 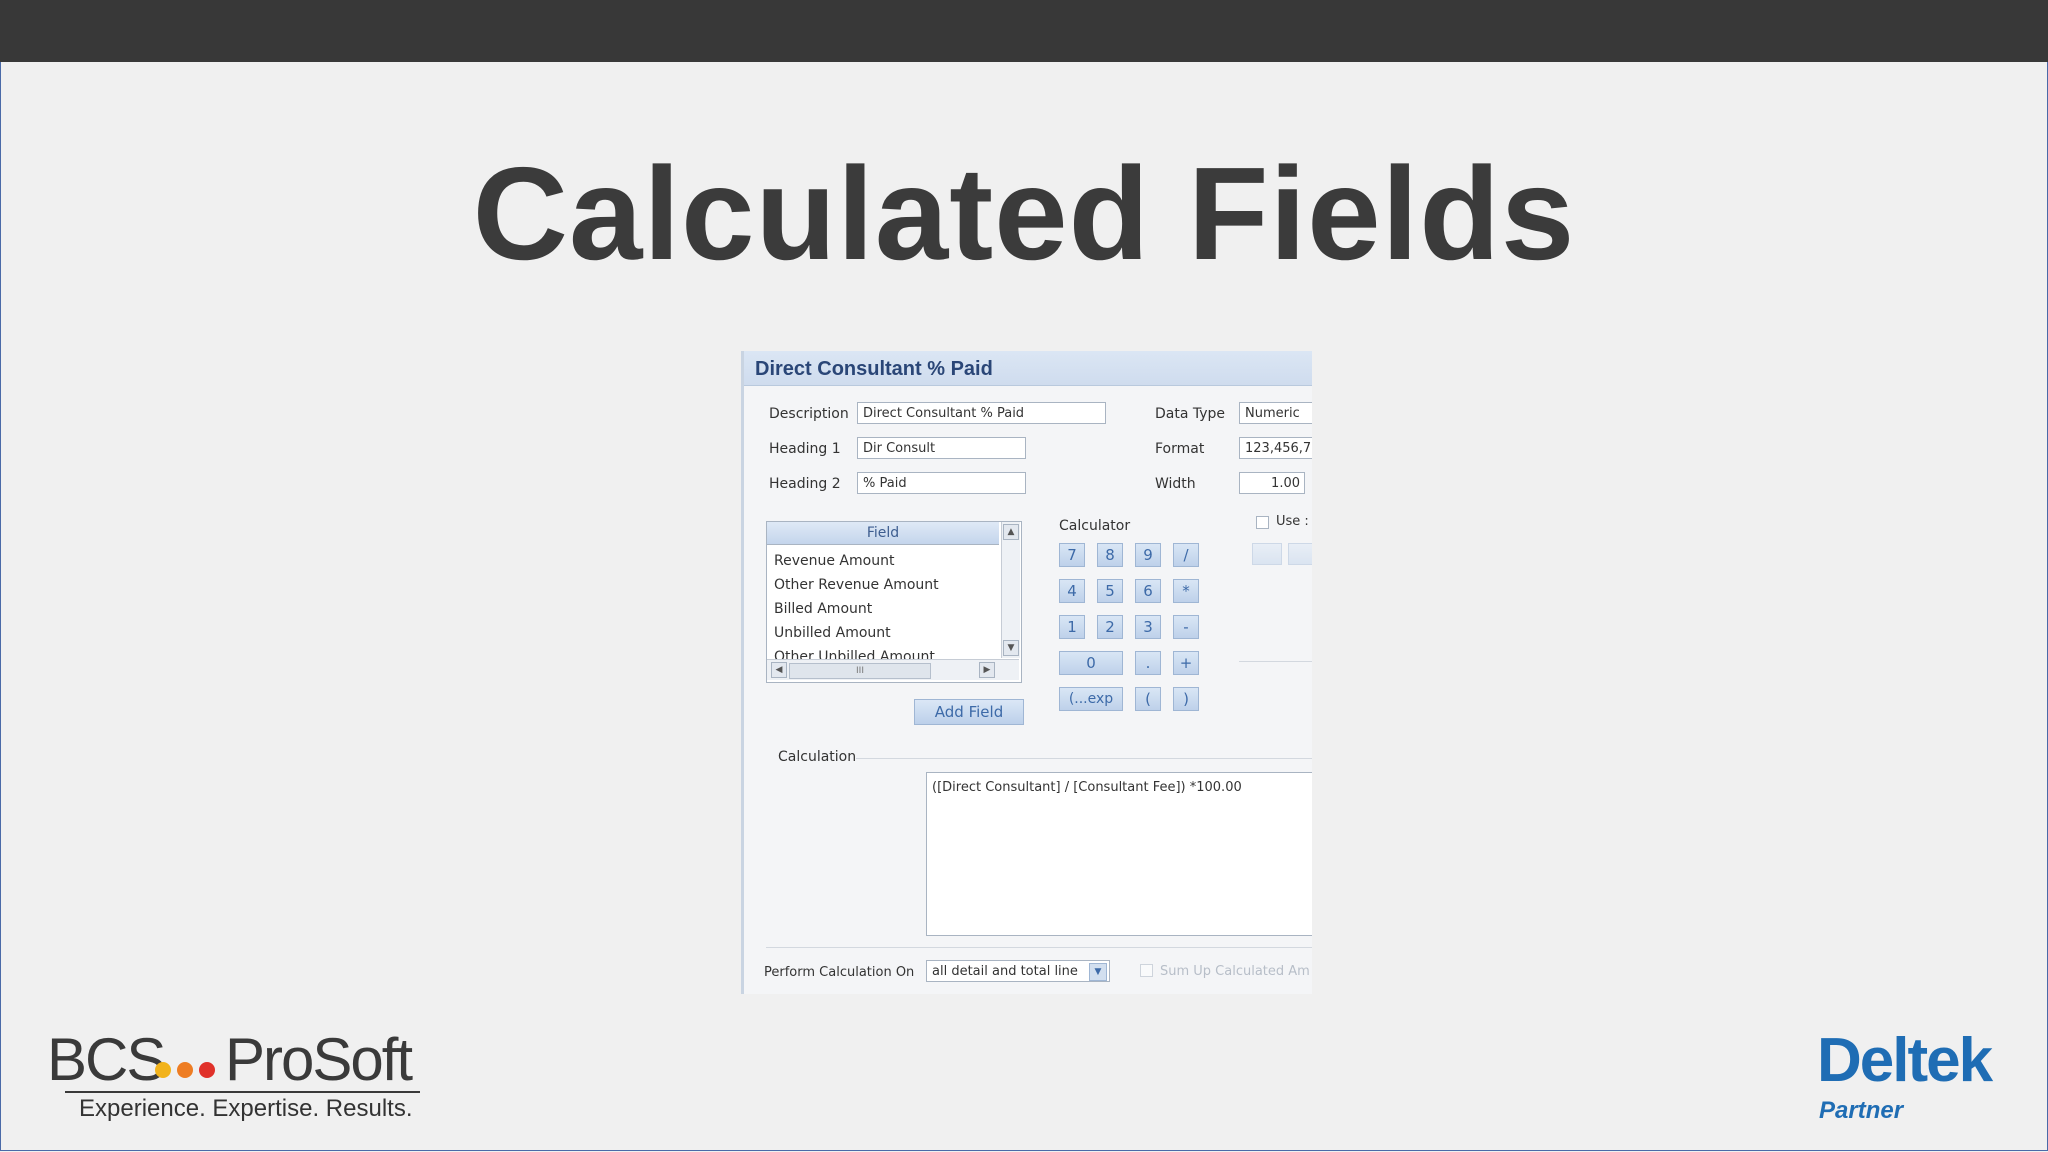 I want to click on vertical-scrollbar: ▲ ▼, so click(x=1010, y=590).